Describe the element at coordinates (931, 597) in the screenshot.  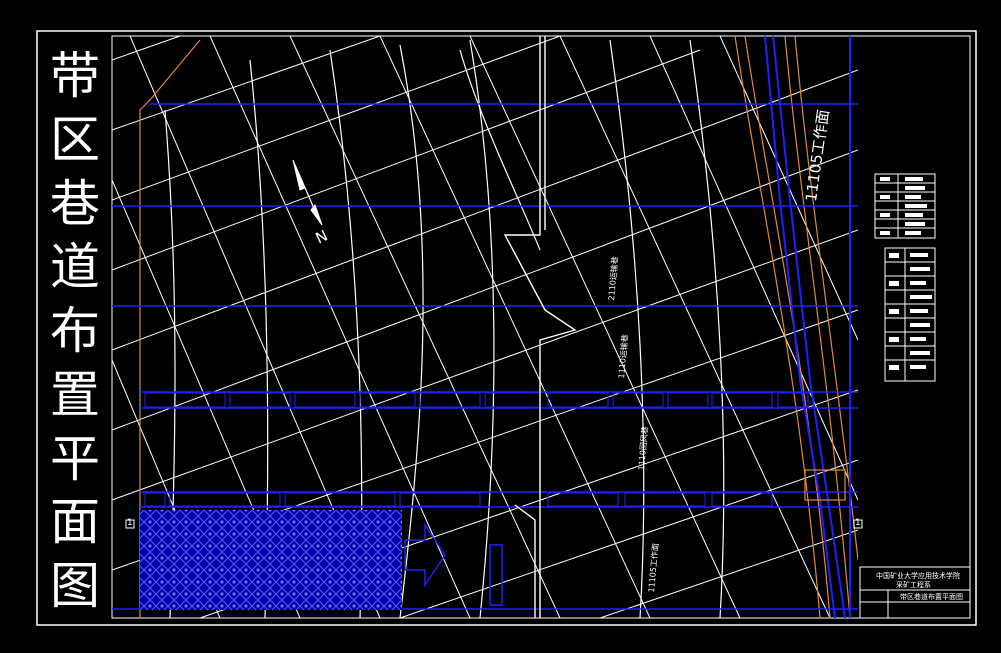
I see `title-block-drawing-name: 带区巷道布置平面图` at that location.